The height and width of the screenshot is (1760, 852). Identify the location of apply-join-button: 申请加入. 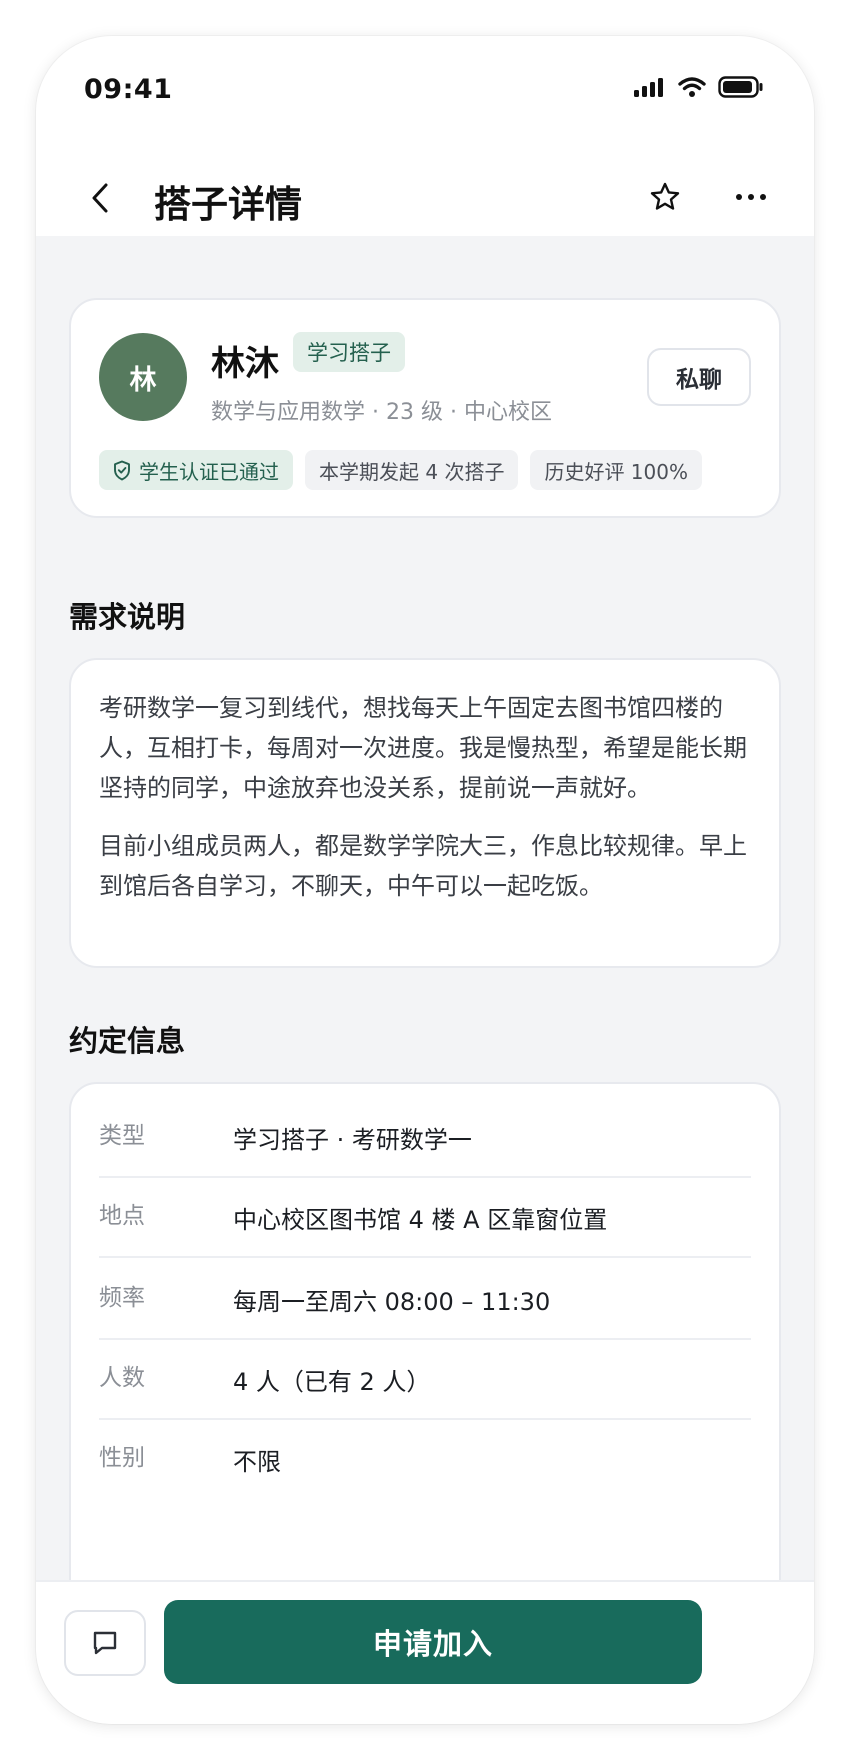
(433, 1642).